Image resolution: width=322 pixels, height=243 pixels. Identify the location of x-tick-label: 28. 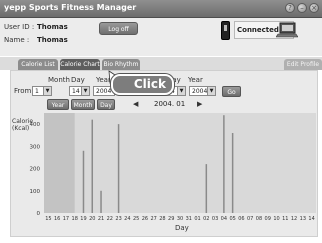
(162, 219).